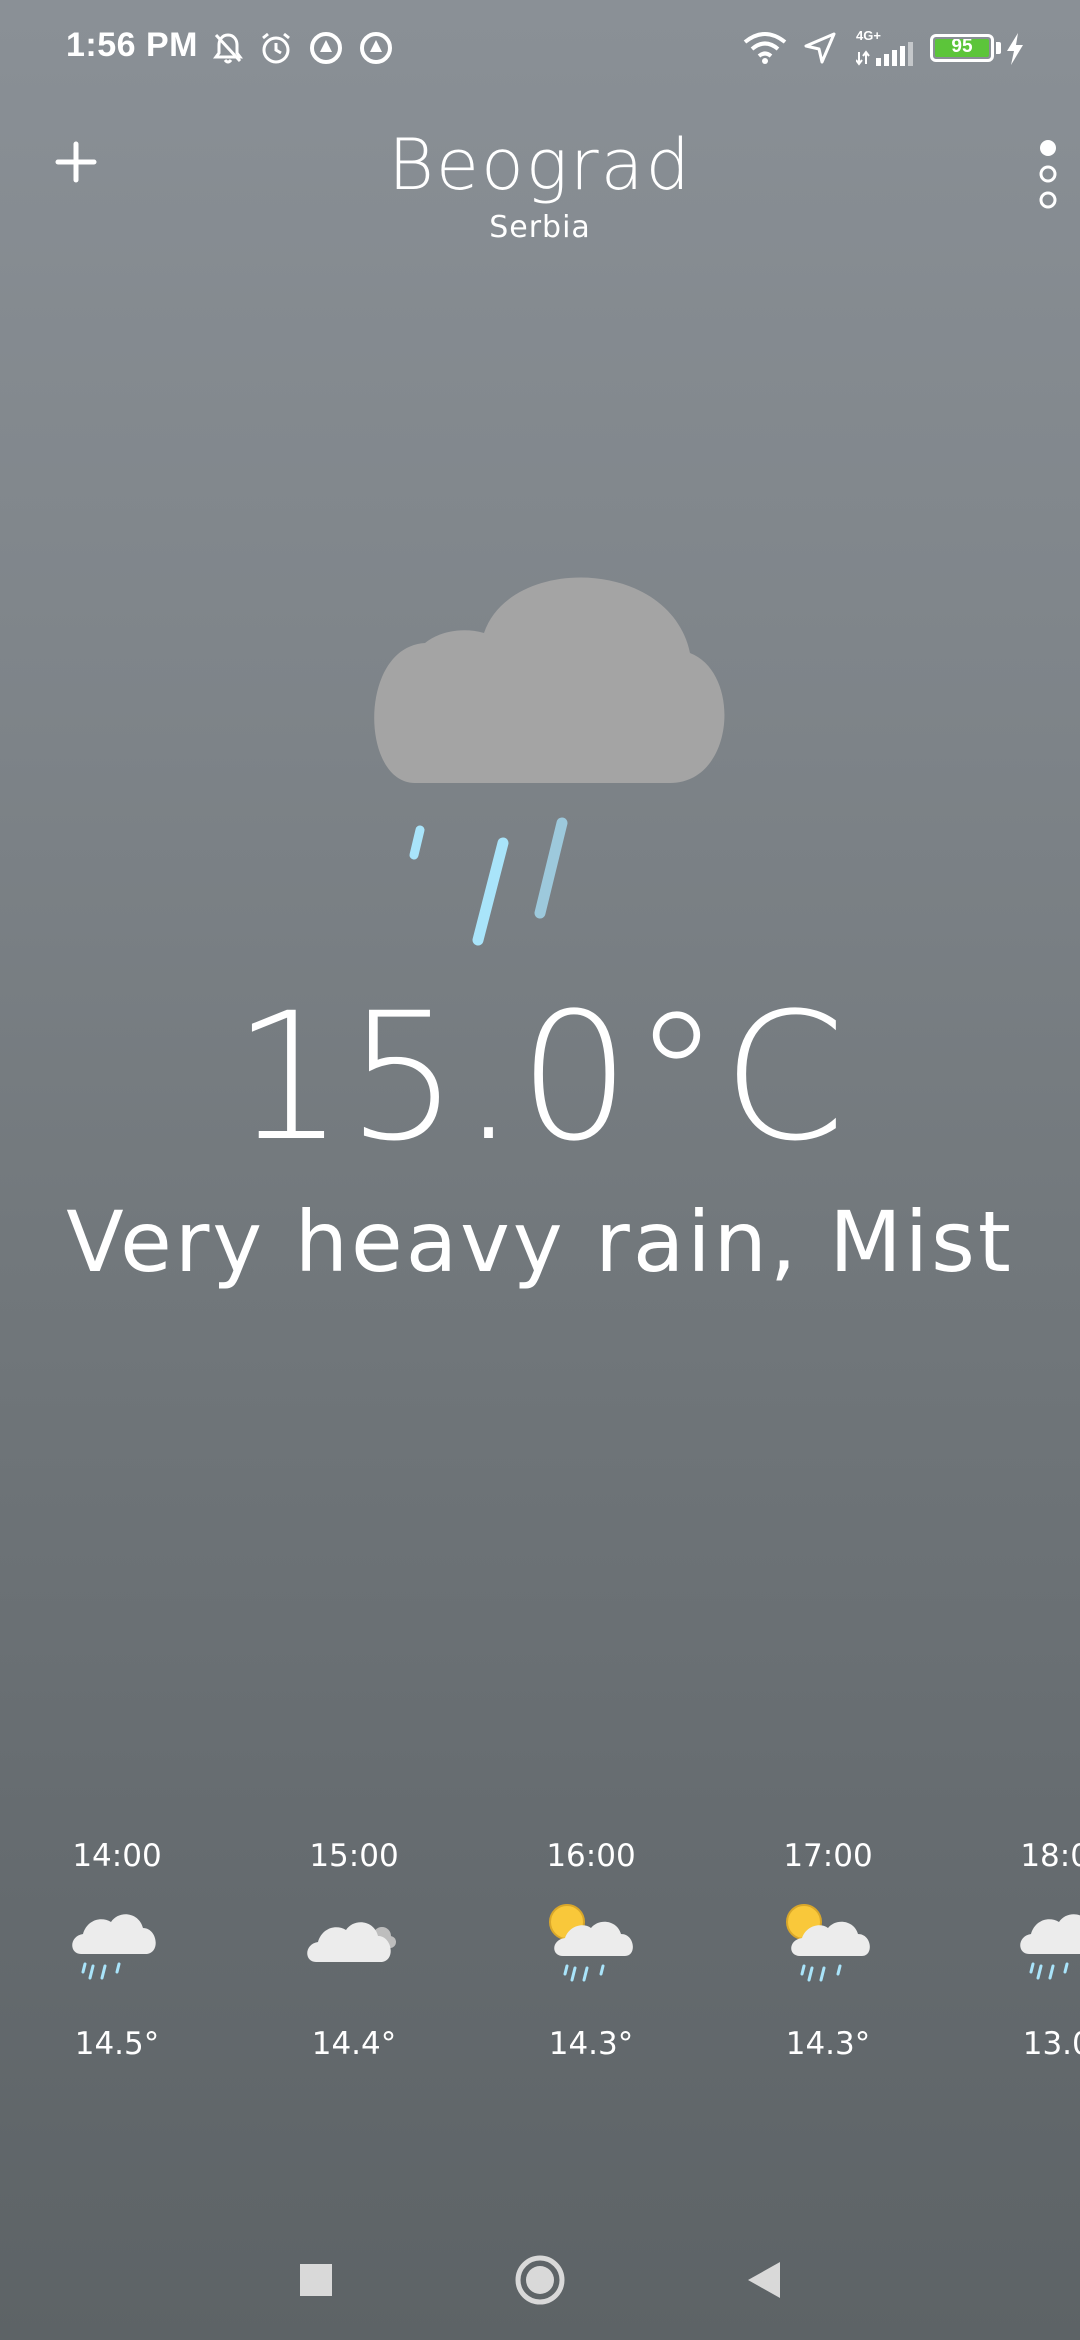 The image size is (1080, 2340). Describe the element at coordinates (540, 1077) in the screenshot. I see `current-temperature: 15.0°C` at that location.